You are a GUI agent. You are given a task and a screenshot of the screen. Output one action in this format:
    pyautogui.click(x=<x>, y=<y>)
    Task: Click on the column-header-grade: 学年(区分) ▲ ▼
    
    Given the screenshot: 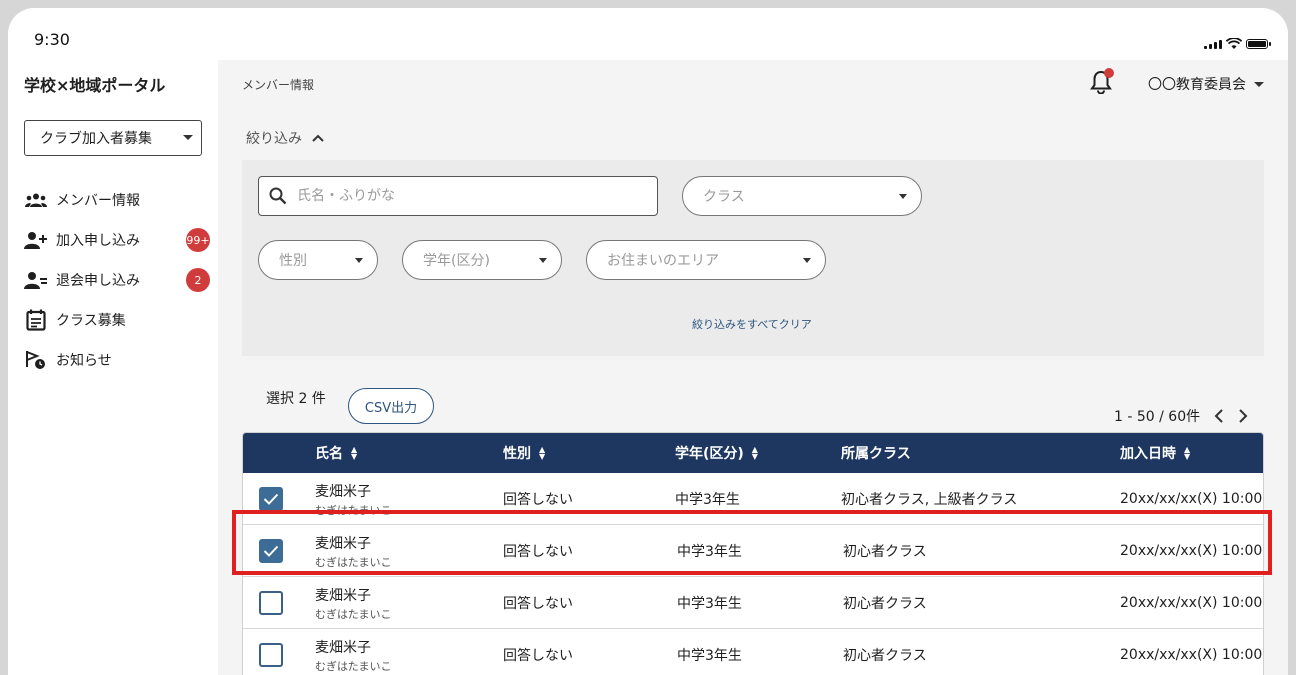 What is the action you would take?
    pyautogui.click(x=716, y=453)
    